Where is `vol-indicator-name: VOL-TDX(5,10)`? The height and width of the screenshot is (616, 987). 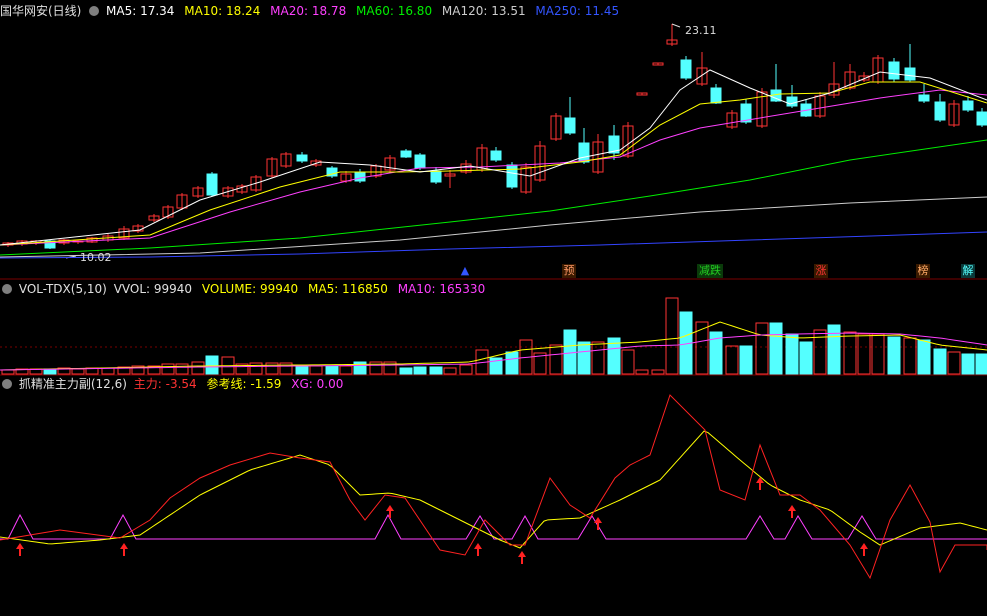 vol-indicator-name: VOL-TDX(5,10) is located at coordinates (62, 289).